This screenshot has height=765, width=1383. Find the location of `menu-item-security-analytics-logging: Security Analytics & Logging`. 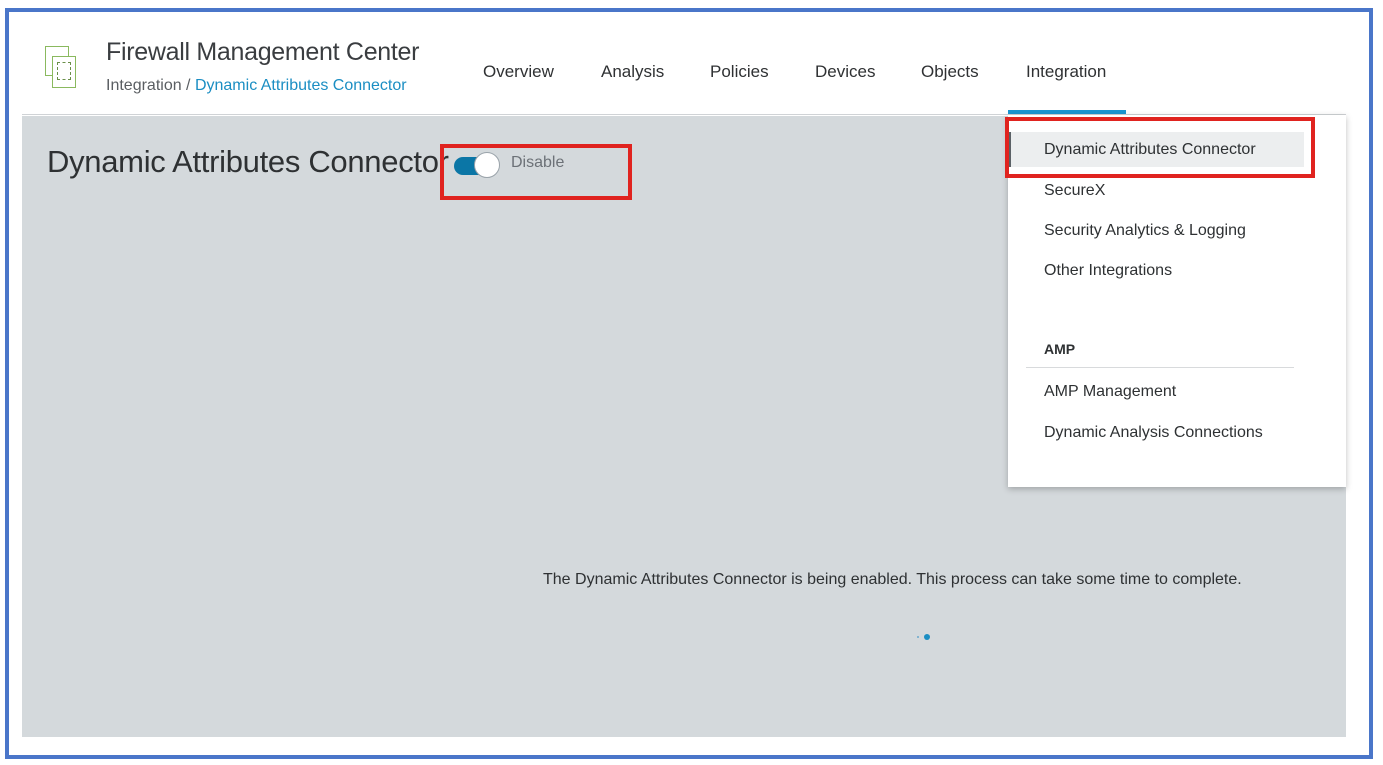

menu-item-security-analytics-logging: Security Analytics & Logging is located at coordinates (1145, 231).